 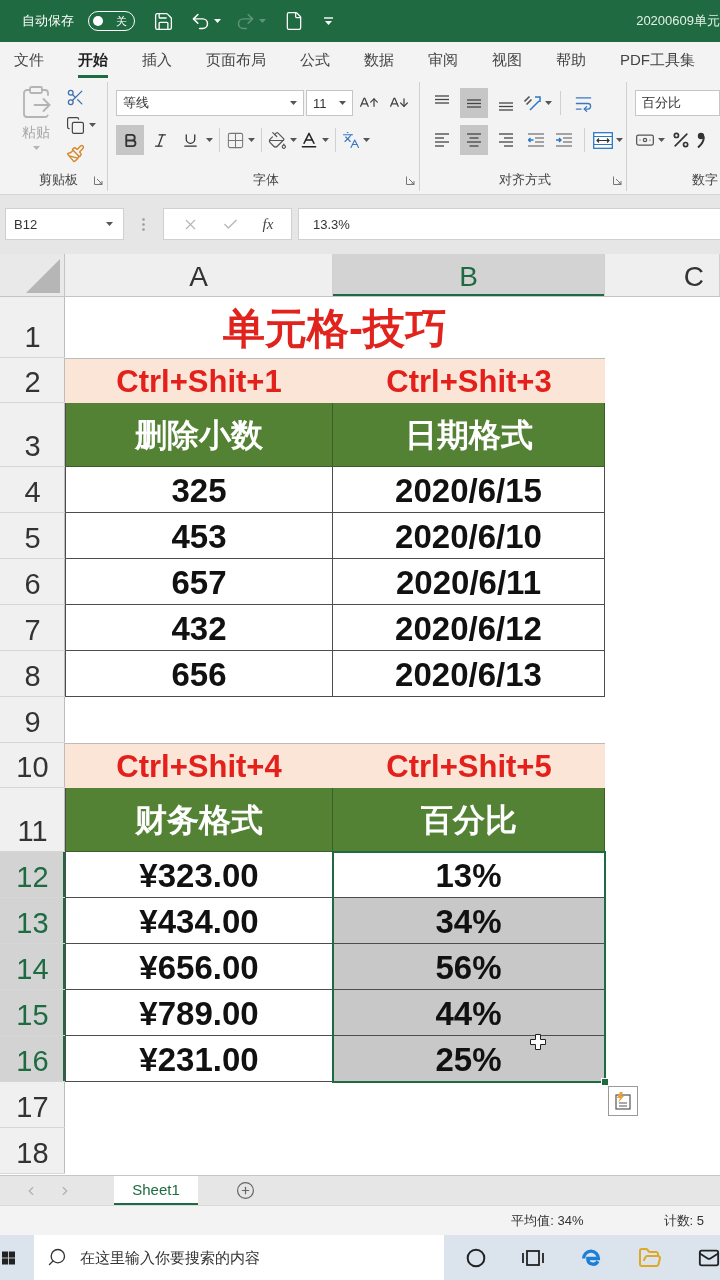 I want to click on data-cell: 56%, so click(x=469, y=967).